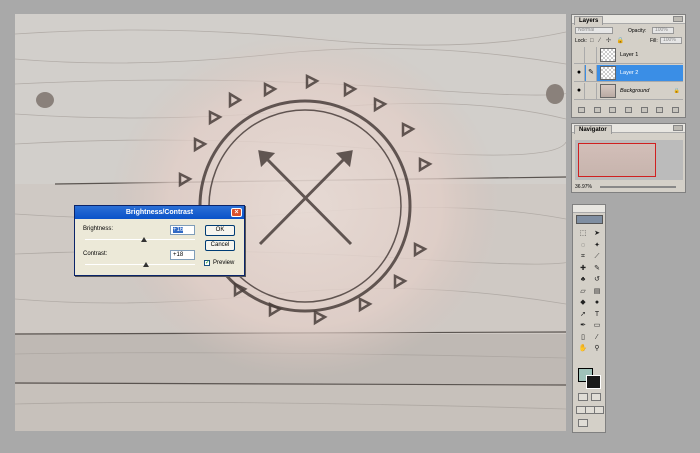 Image resolution: width=700 pixels, height=453 pixels. Describe the element at coordinates (596, 397) in the screenshot. I see `quick-mask-icon` at that location.